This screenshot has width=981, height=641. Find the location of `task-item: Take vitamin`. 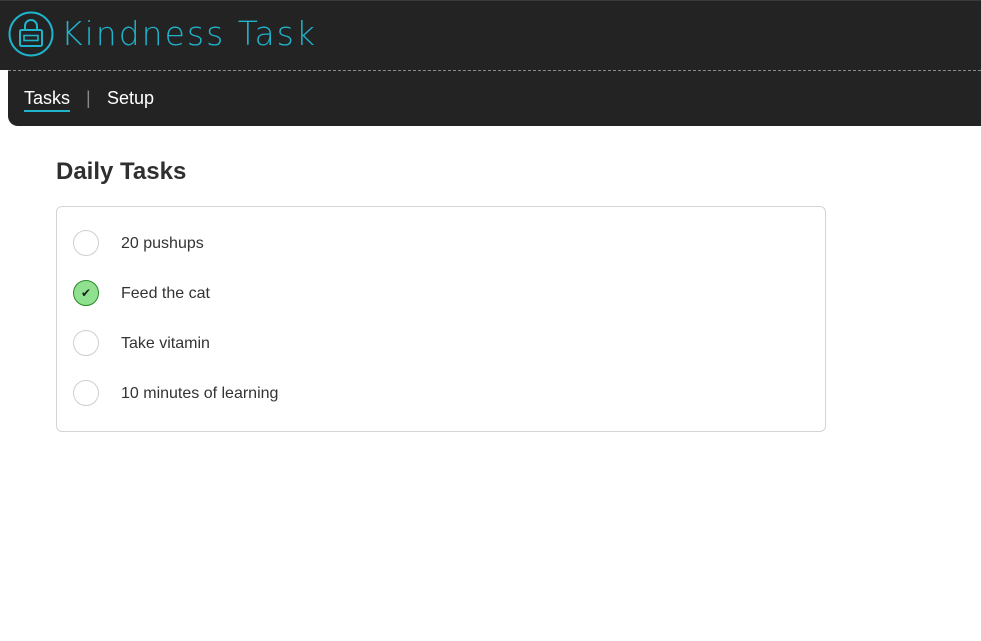

task-item: Take vitamin is located at coordinates (441, 344).